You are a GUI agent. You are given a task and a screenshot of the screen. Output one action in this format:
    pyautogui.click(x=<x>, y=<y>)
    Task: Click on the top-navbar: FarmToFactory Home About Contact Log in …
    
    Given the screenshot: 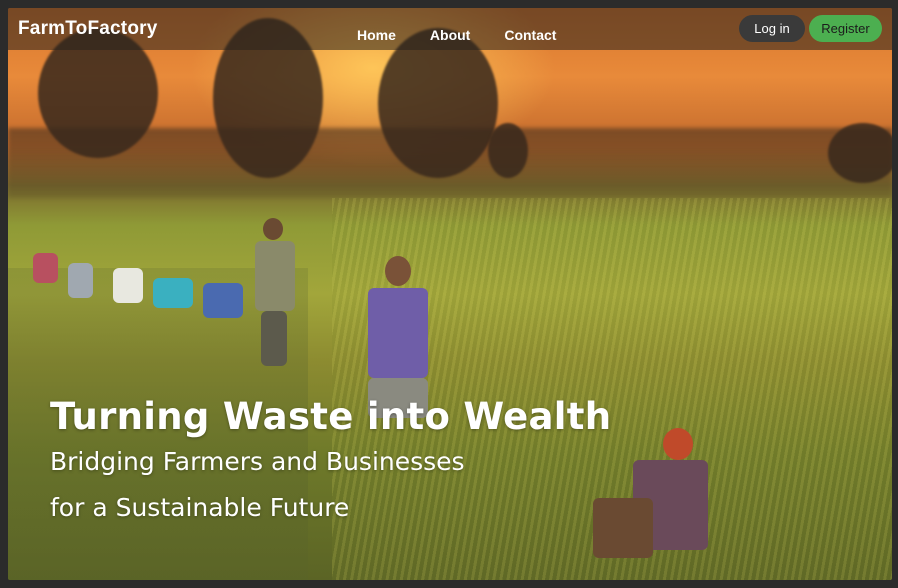 What is the action you would take?
    pyautogui.click(x=450, y=29)
    